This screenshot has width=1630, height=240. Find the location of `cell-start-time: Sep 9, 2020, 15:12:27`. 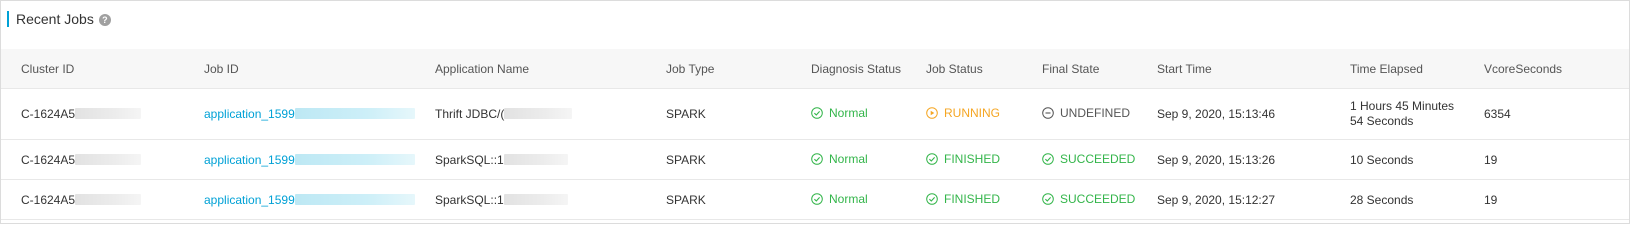

cell-start-time: Sep 9, 2020, 15:12:27 is located at coordinates (1233, 199).